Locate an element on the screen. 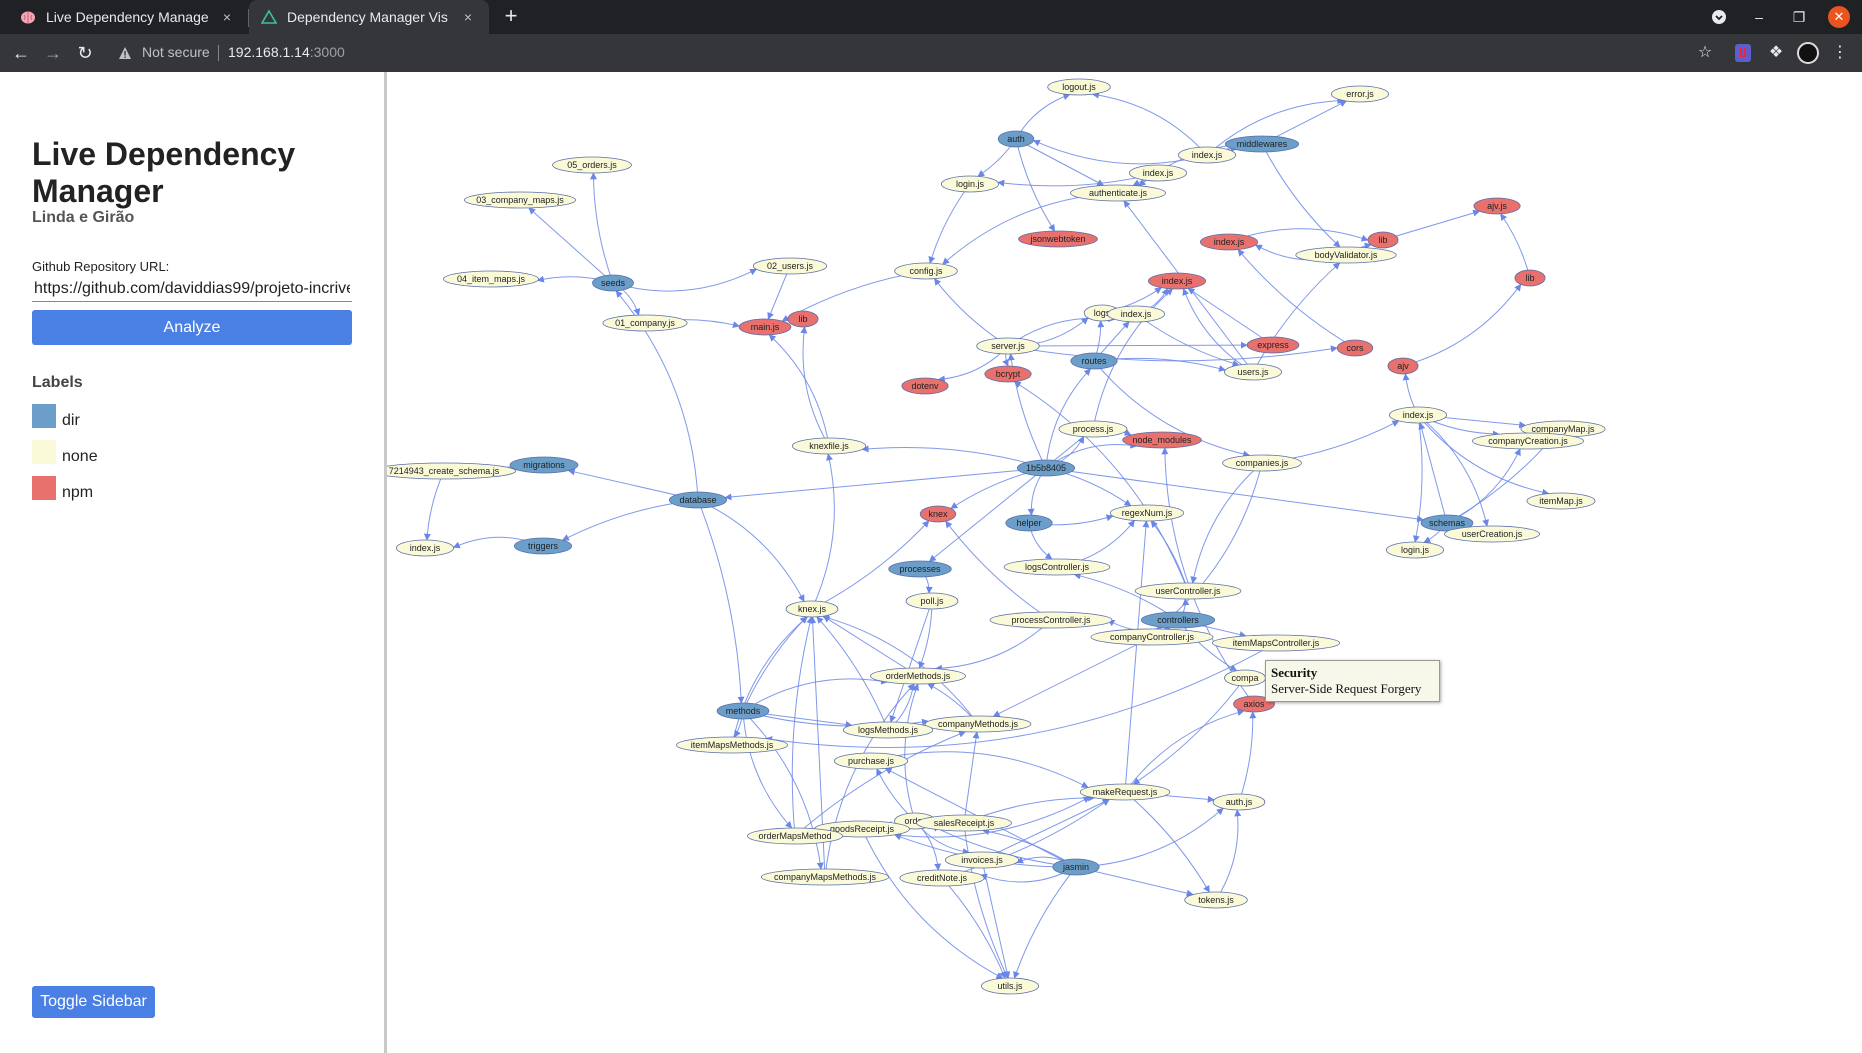 This screenshot has width=1862, height=1053. graph-node-itemmap: itemMap.js is located at coordinates (1561, 501).